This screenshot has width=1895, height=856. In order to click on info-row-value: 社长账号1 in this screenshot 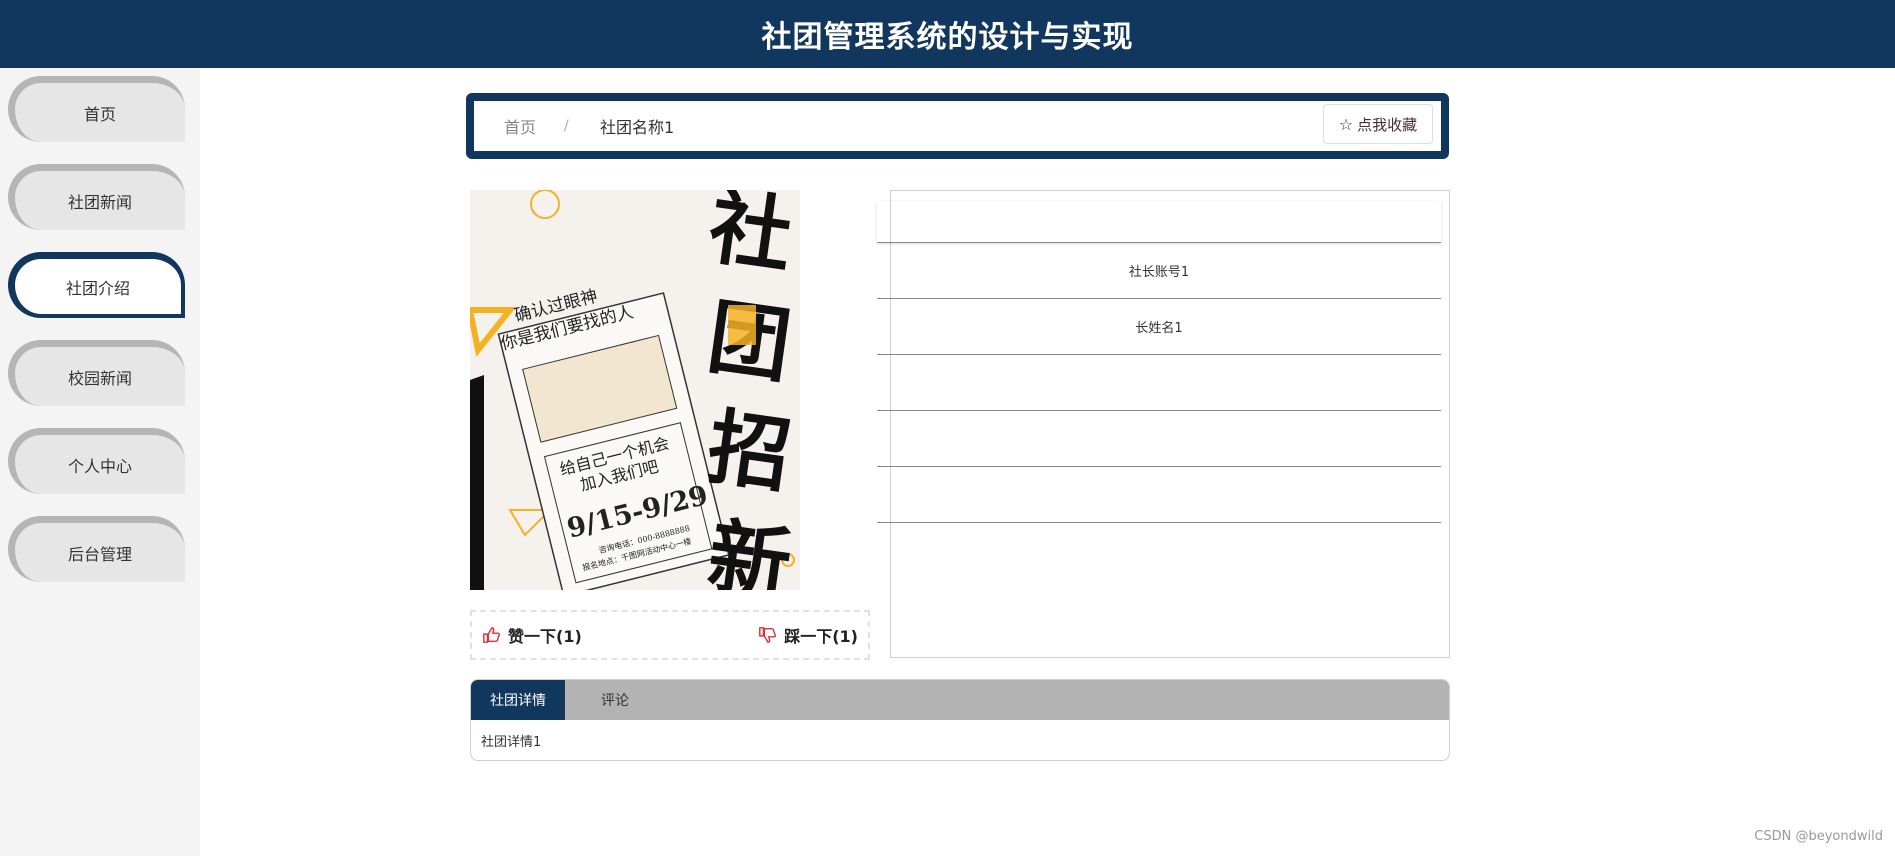, I will do `click(1159, 272)`.